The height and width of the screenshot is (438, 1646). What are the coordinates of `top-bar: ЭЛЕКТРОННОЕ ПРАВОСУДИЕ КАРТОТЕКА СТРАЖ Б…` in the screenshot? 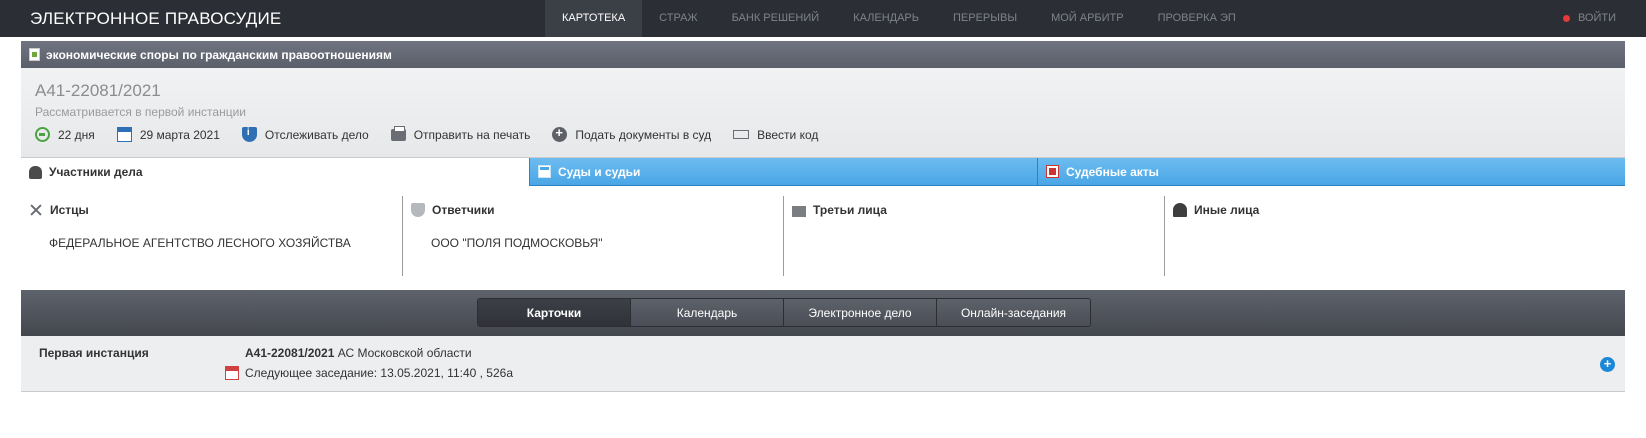 It's located at (823, 18).